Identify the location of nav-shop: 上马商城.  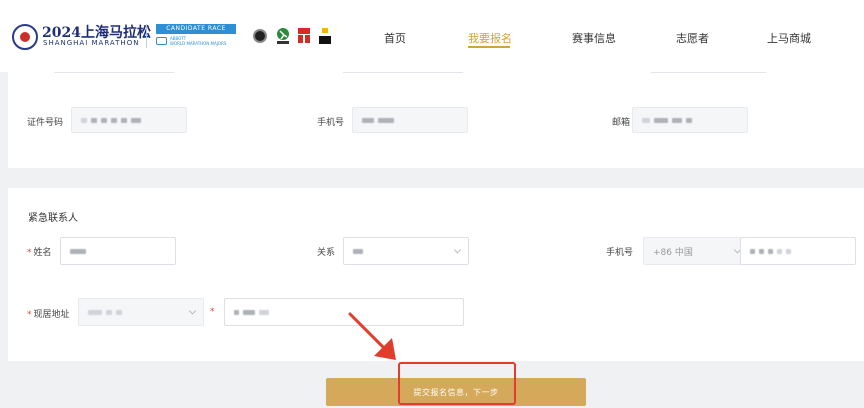
(789, 38).